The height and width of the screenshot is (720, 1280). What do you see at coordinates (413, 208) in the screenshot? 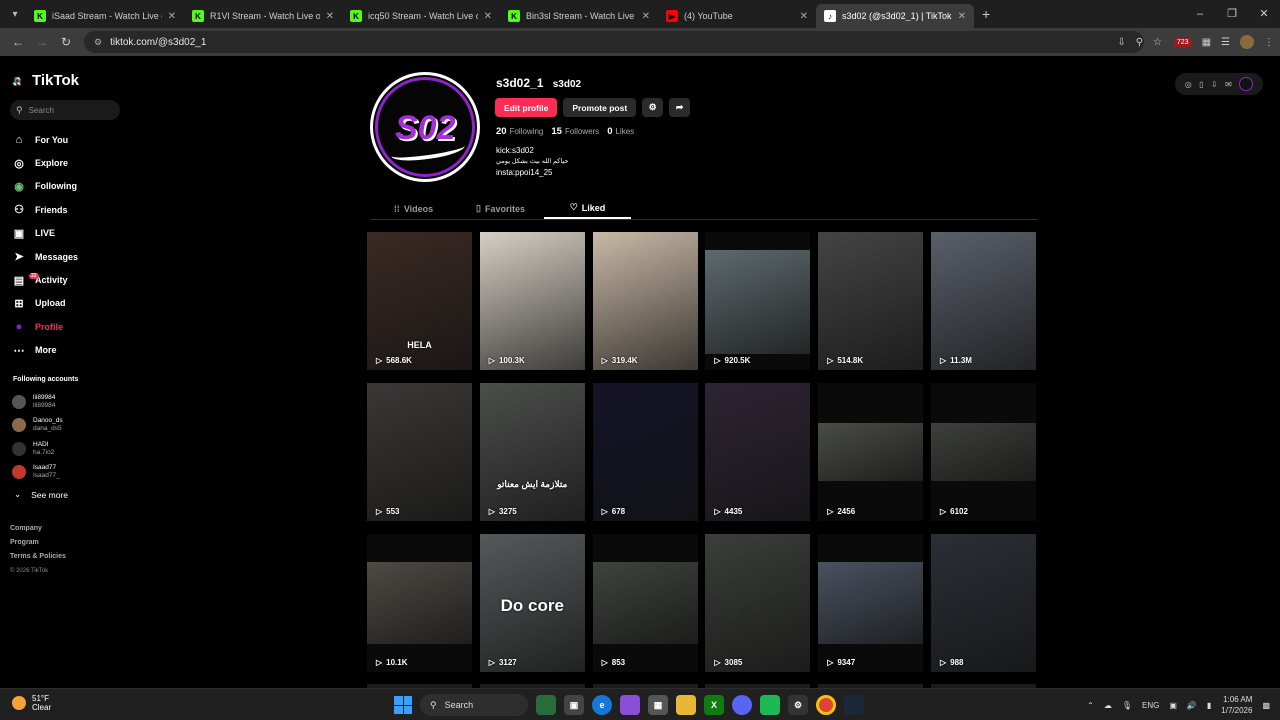
I see `tab-videos: ⁞⁞ Videos` at bounding box center [413, 208].